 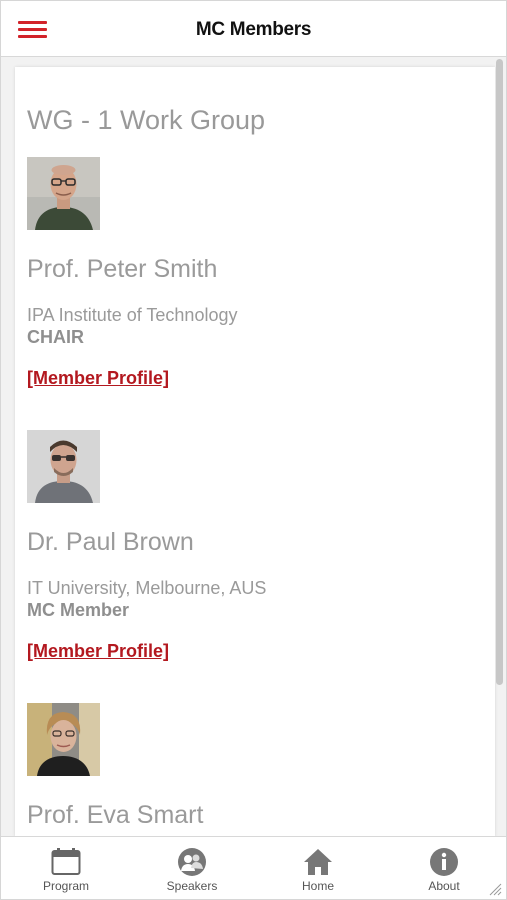 I want to click on app-header: MC Members, so click(x=253, y=29).